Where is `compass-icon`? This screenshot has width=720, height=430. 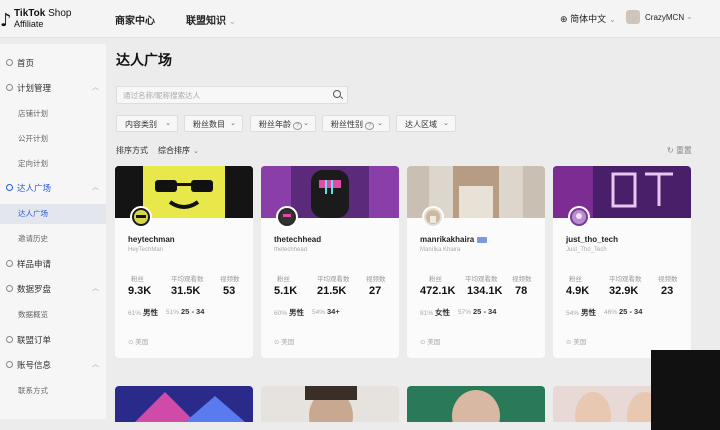 compass-icon is located at coordinates (9, 288).